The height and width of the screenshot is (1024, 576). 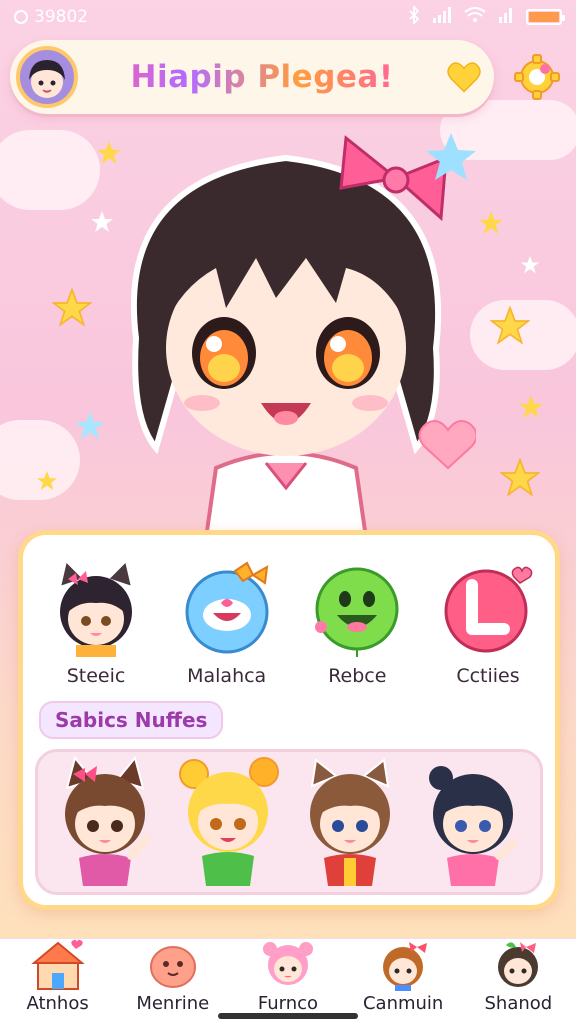 I want to click on sticker-item-steeic: Steeic, so click(x=96, y=632).